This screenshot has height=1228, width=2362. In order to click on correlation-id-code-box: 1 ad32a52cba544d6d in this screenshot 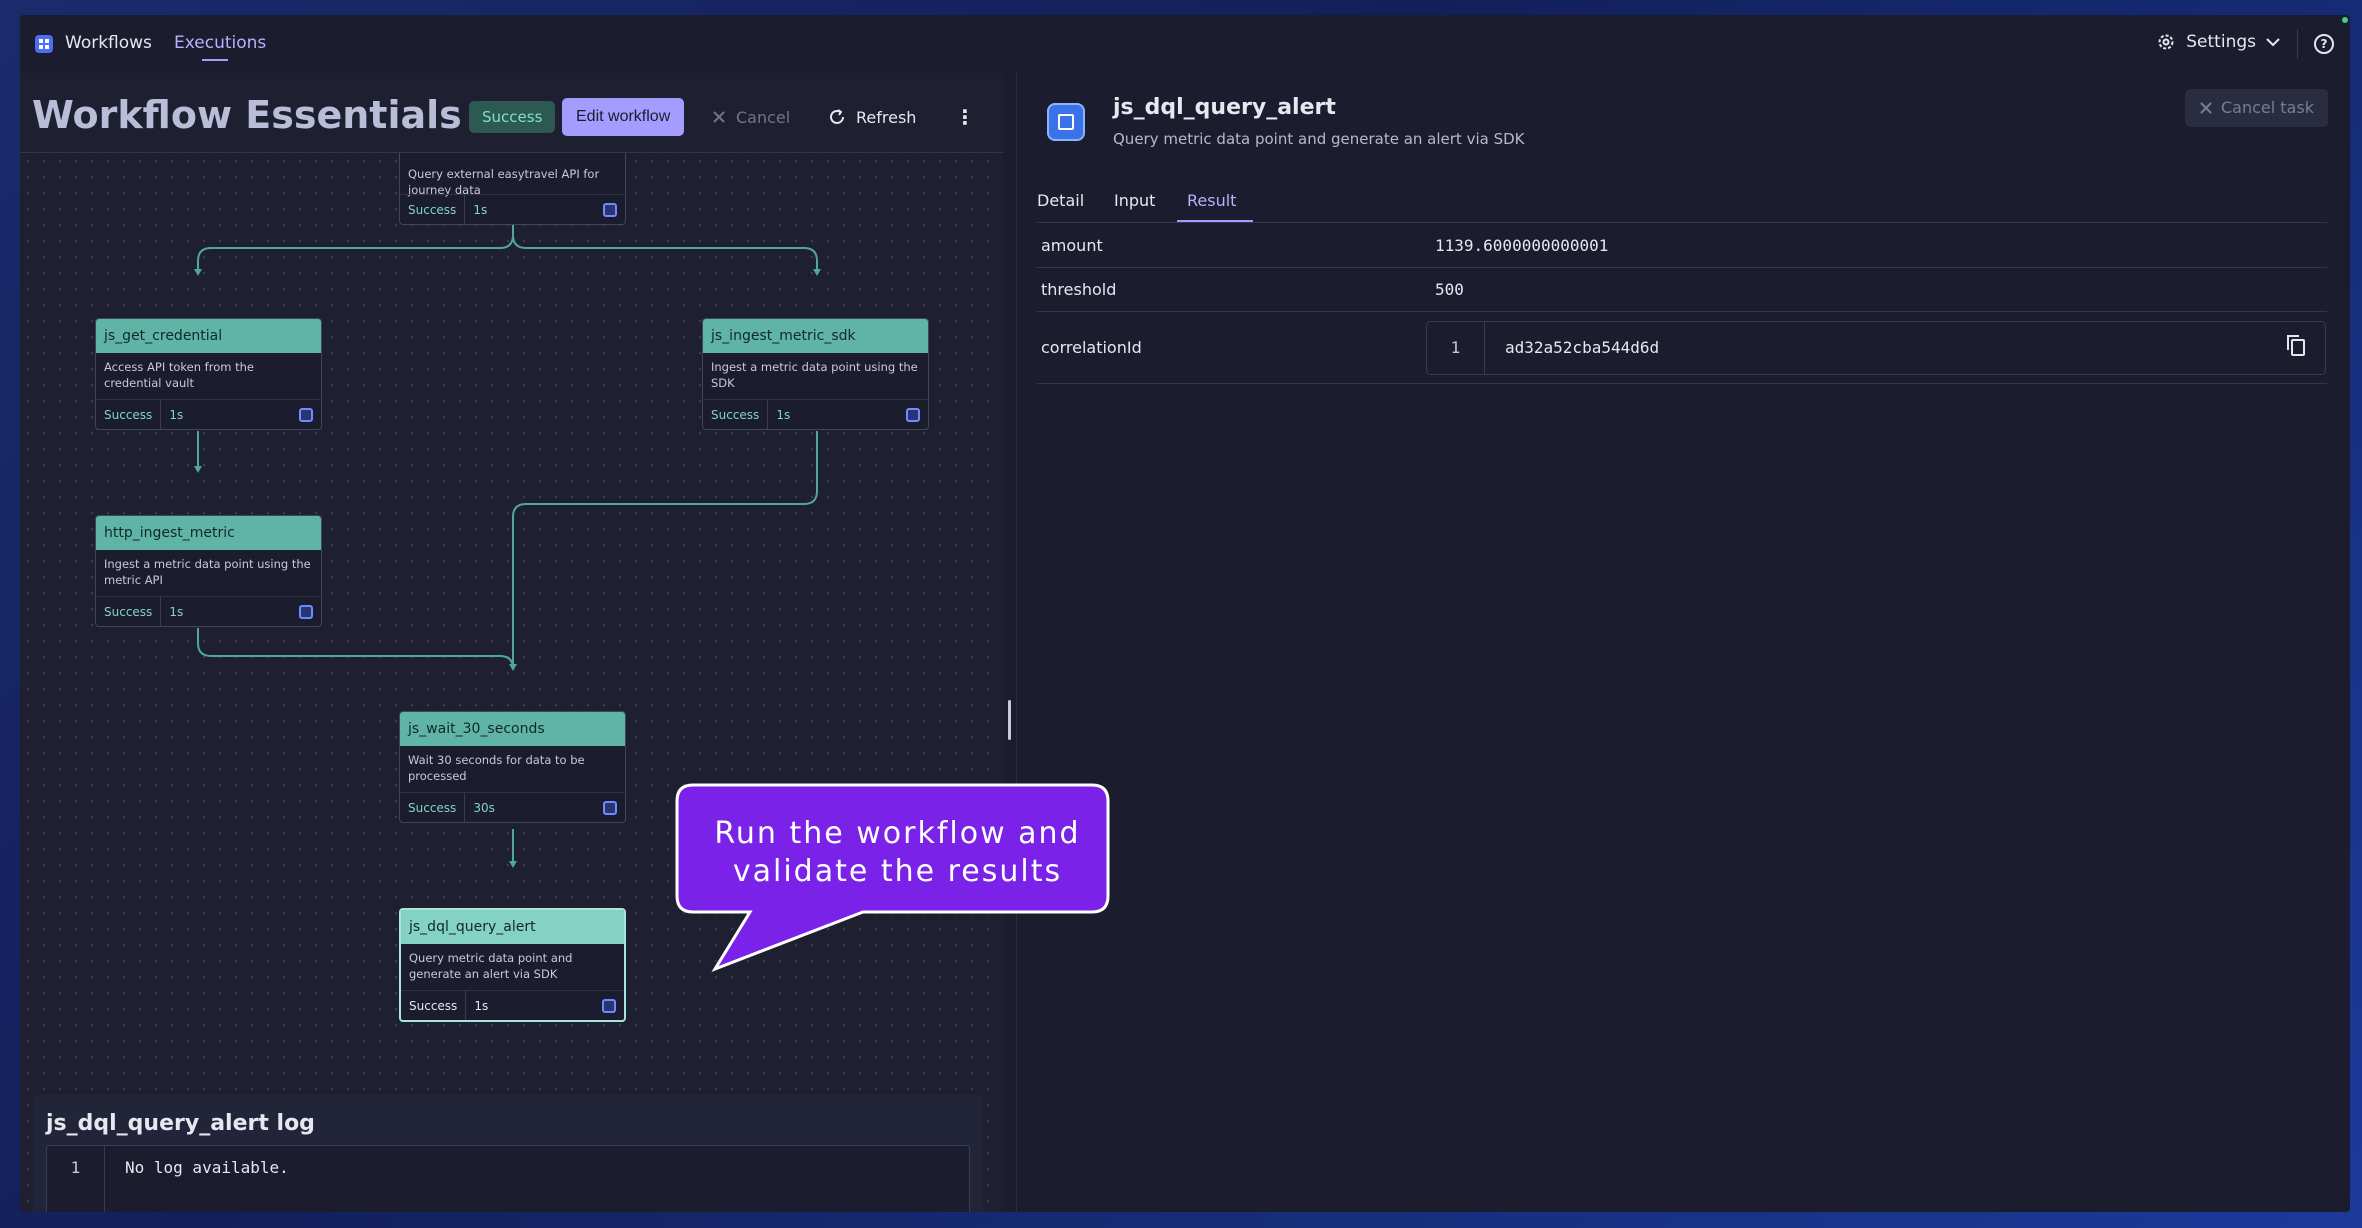, I will do `click(1876, 348)`.